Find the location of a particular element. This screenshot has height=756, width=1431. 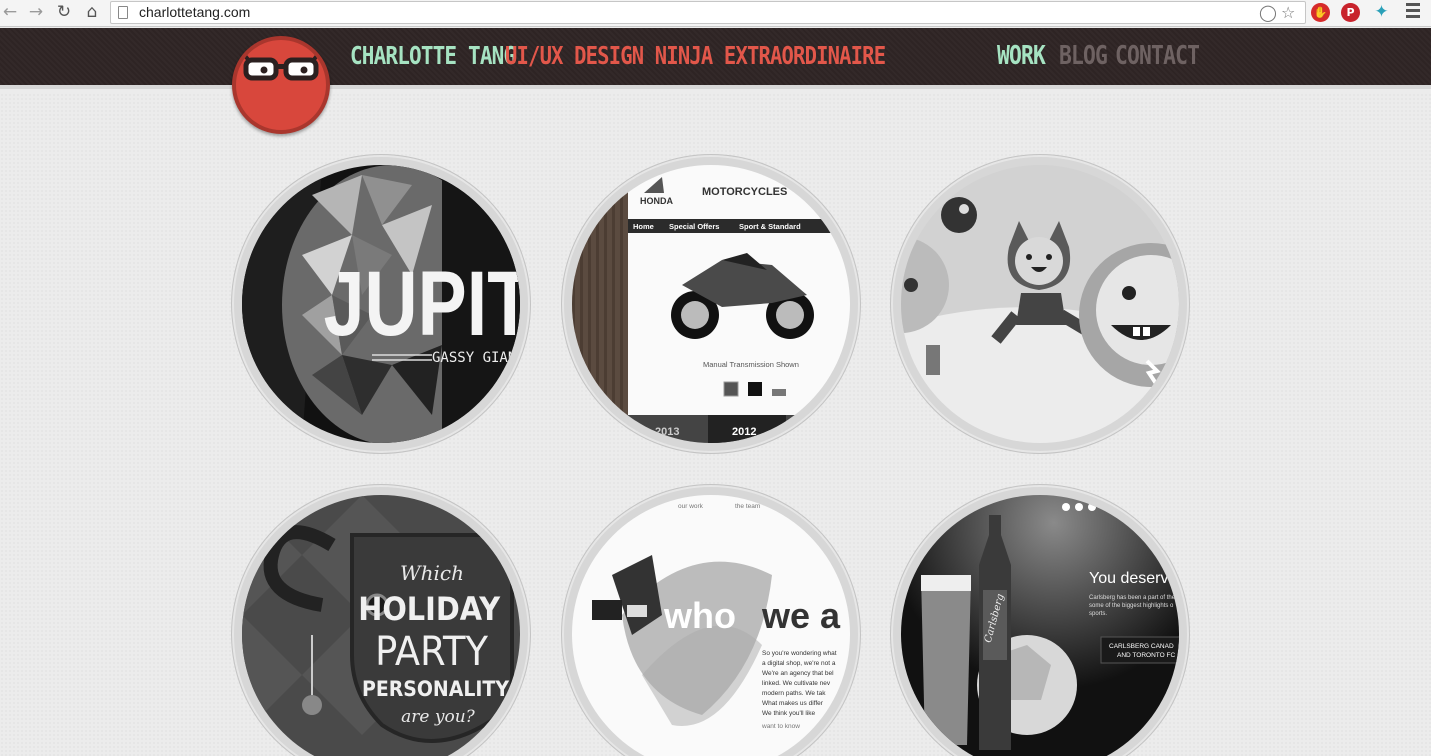

carlsberg-button-1: CARLSBERG CANAD is located at coordinates (1141, 646).